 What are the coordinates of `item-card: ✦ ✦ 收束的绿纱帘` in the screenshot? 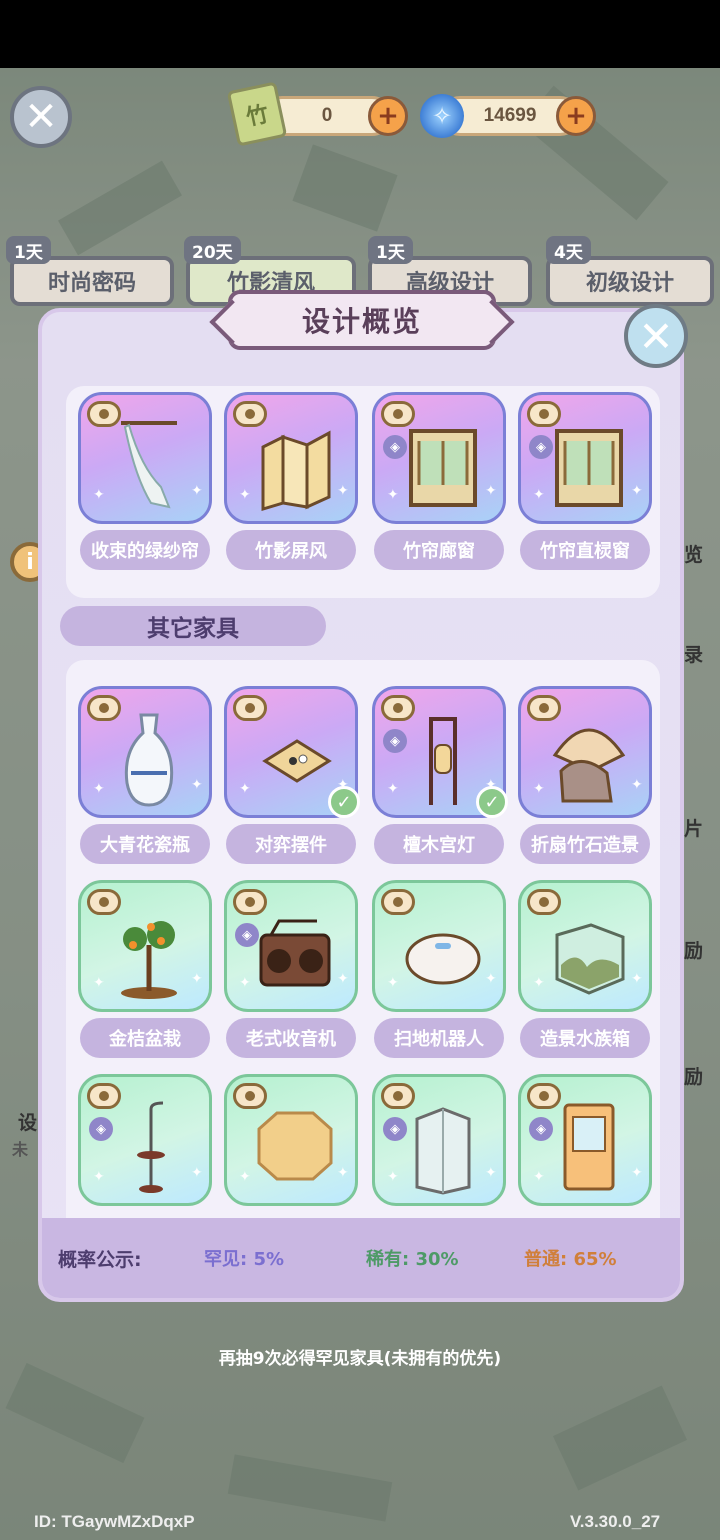 It's located at (145, 482).